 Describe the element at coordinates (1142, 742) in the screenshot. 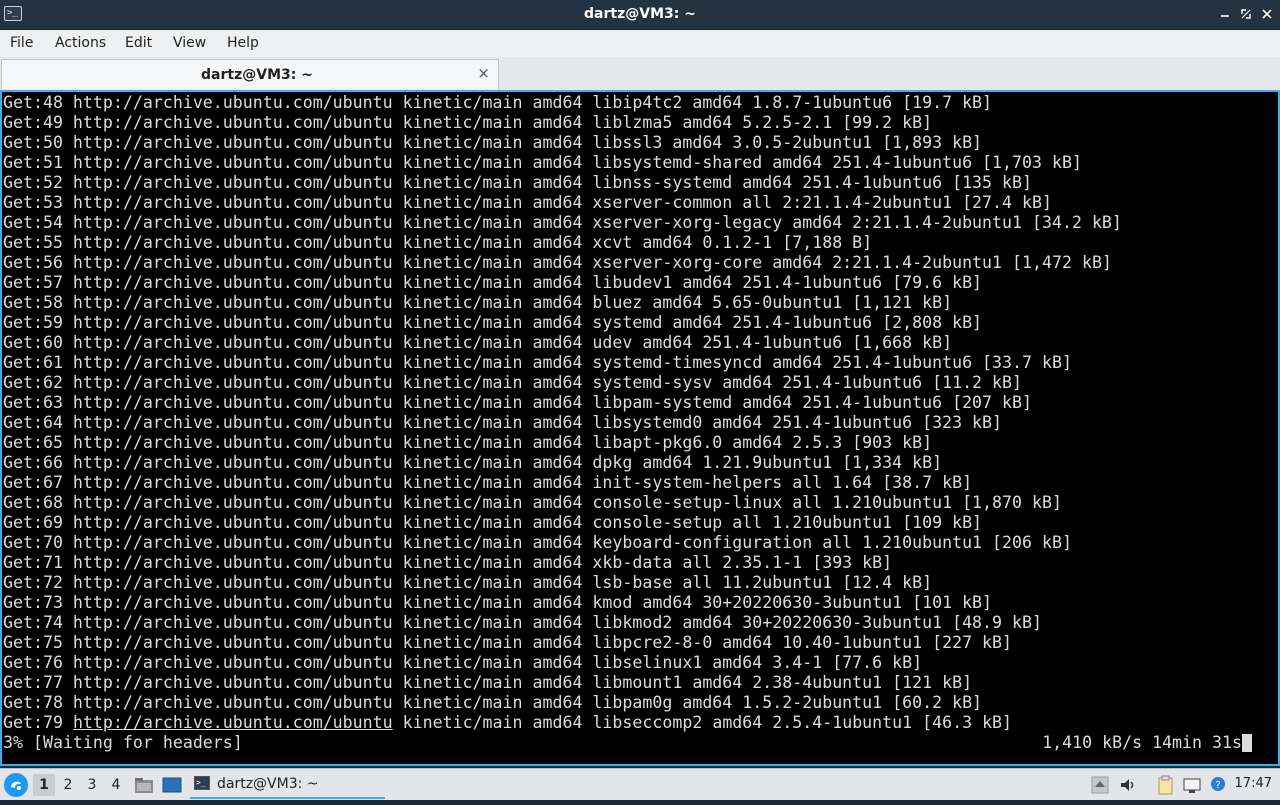

I see `download-speed: 1,410 kB/s 14min 31s` at that location.